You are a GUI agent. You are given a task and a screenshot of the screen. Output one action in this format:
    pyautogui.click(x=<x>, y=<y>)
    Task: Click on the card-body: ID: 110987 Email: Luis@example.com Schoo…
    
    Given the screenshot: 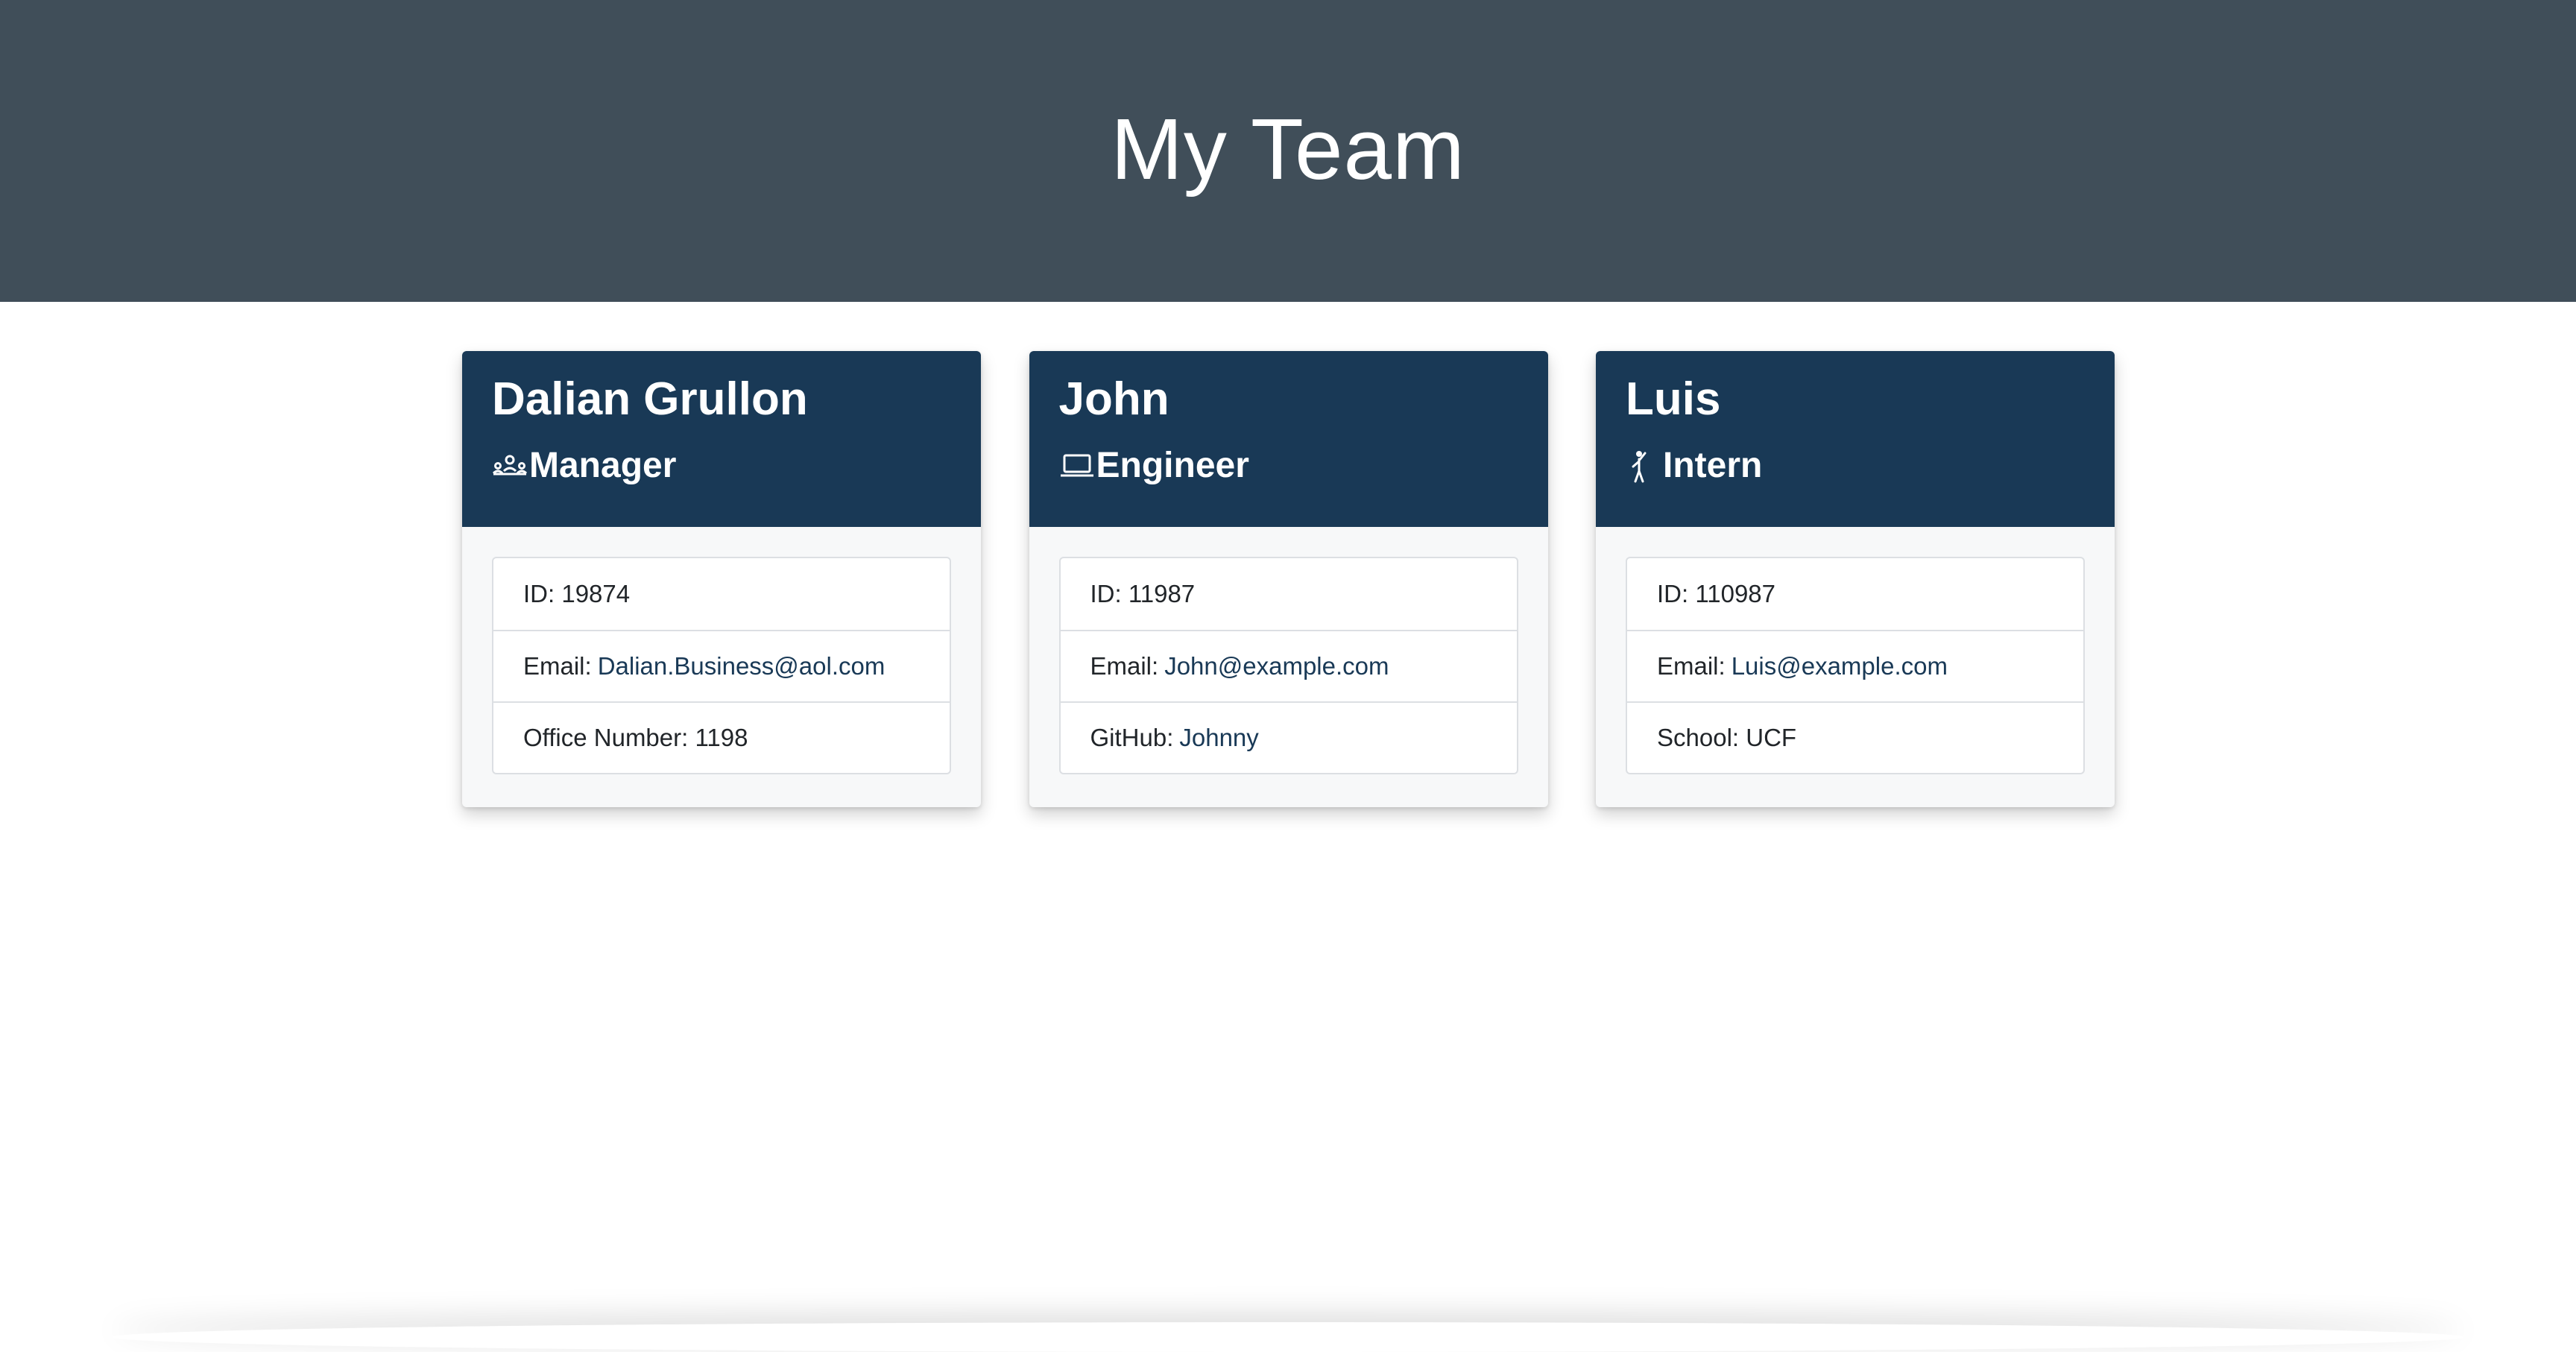 What is the action you would take?
    pyautogui.click(x=1855, y=650)
    